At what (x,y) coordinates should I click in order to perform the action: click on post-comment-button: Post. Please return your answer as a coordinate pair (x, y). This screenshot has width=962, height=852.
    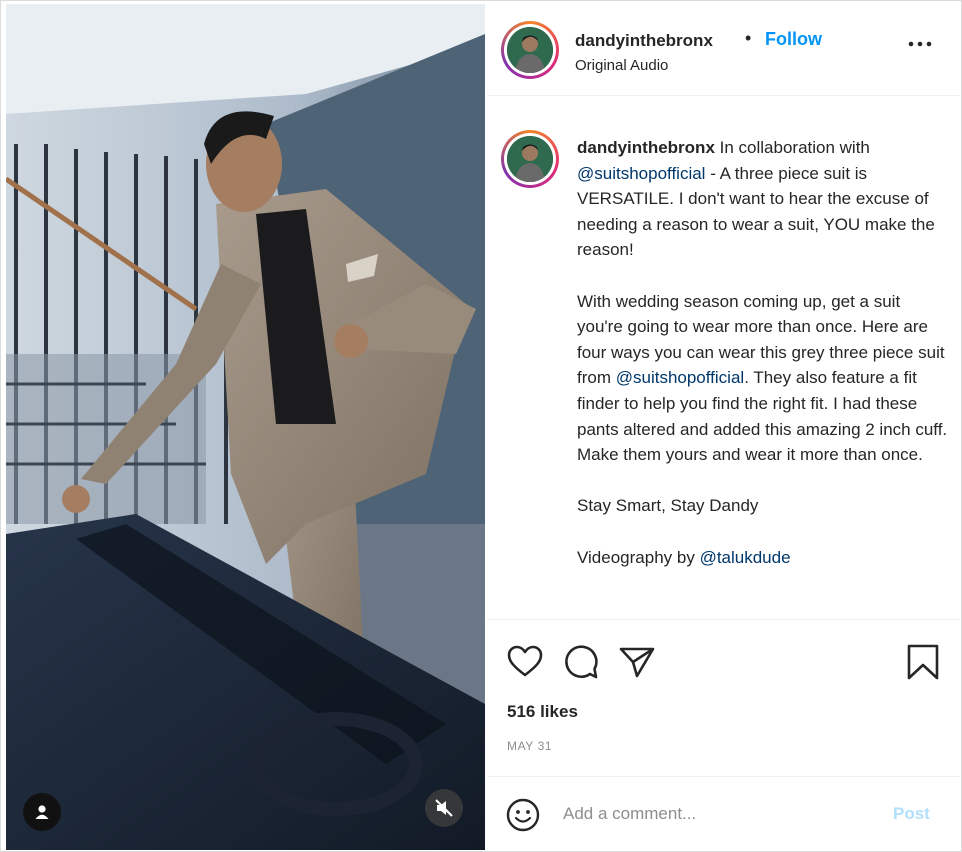
    Looking at the image, I should click on (911, 814).